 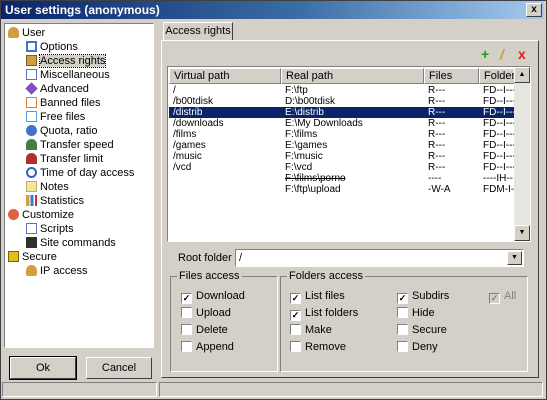 What do you see at coordinates (207, 347) in the screenshot?
I see `append-checkbox: Append` at bounding box center [207, 347].